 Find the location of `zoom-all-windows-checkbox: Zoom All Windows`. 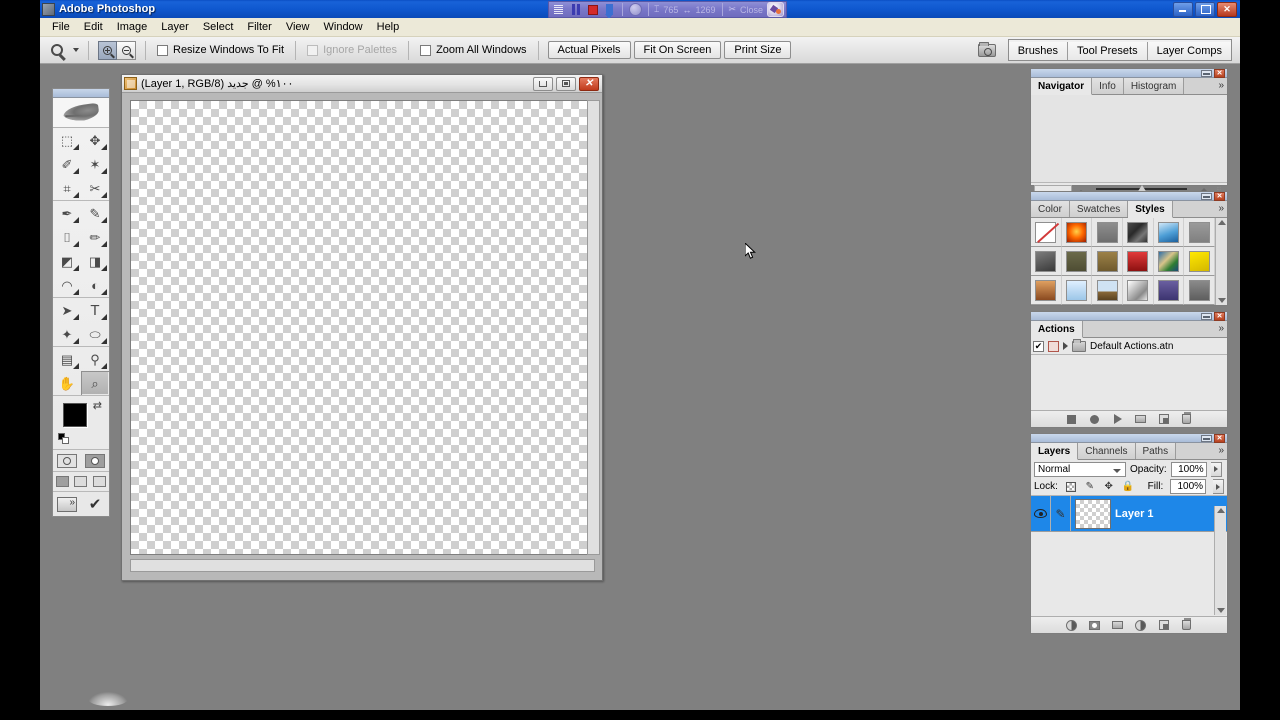

zoom-all-windows-checkbox: Zoom All Windows is located at coordinates (473, 50).